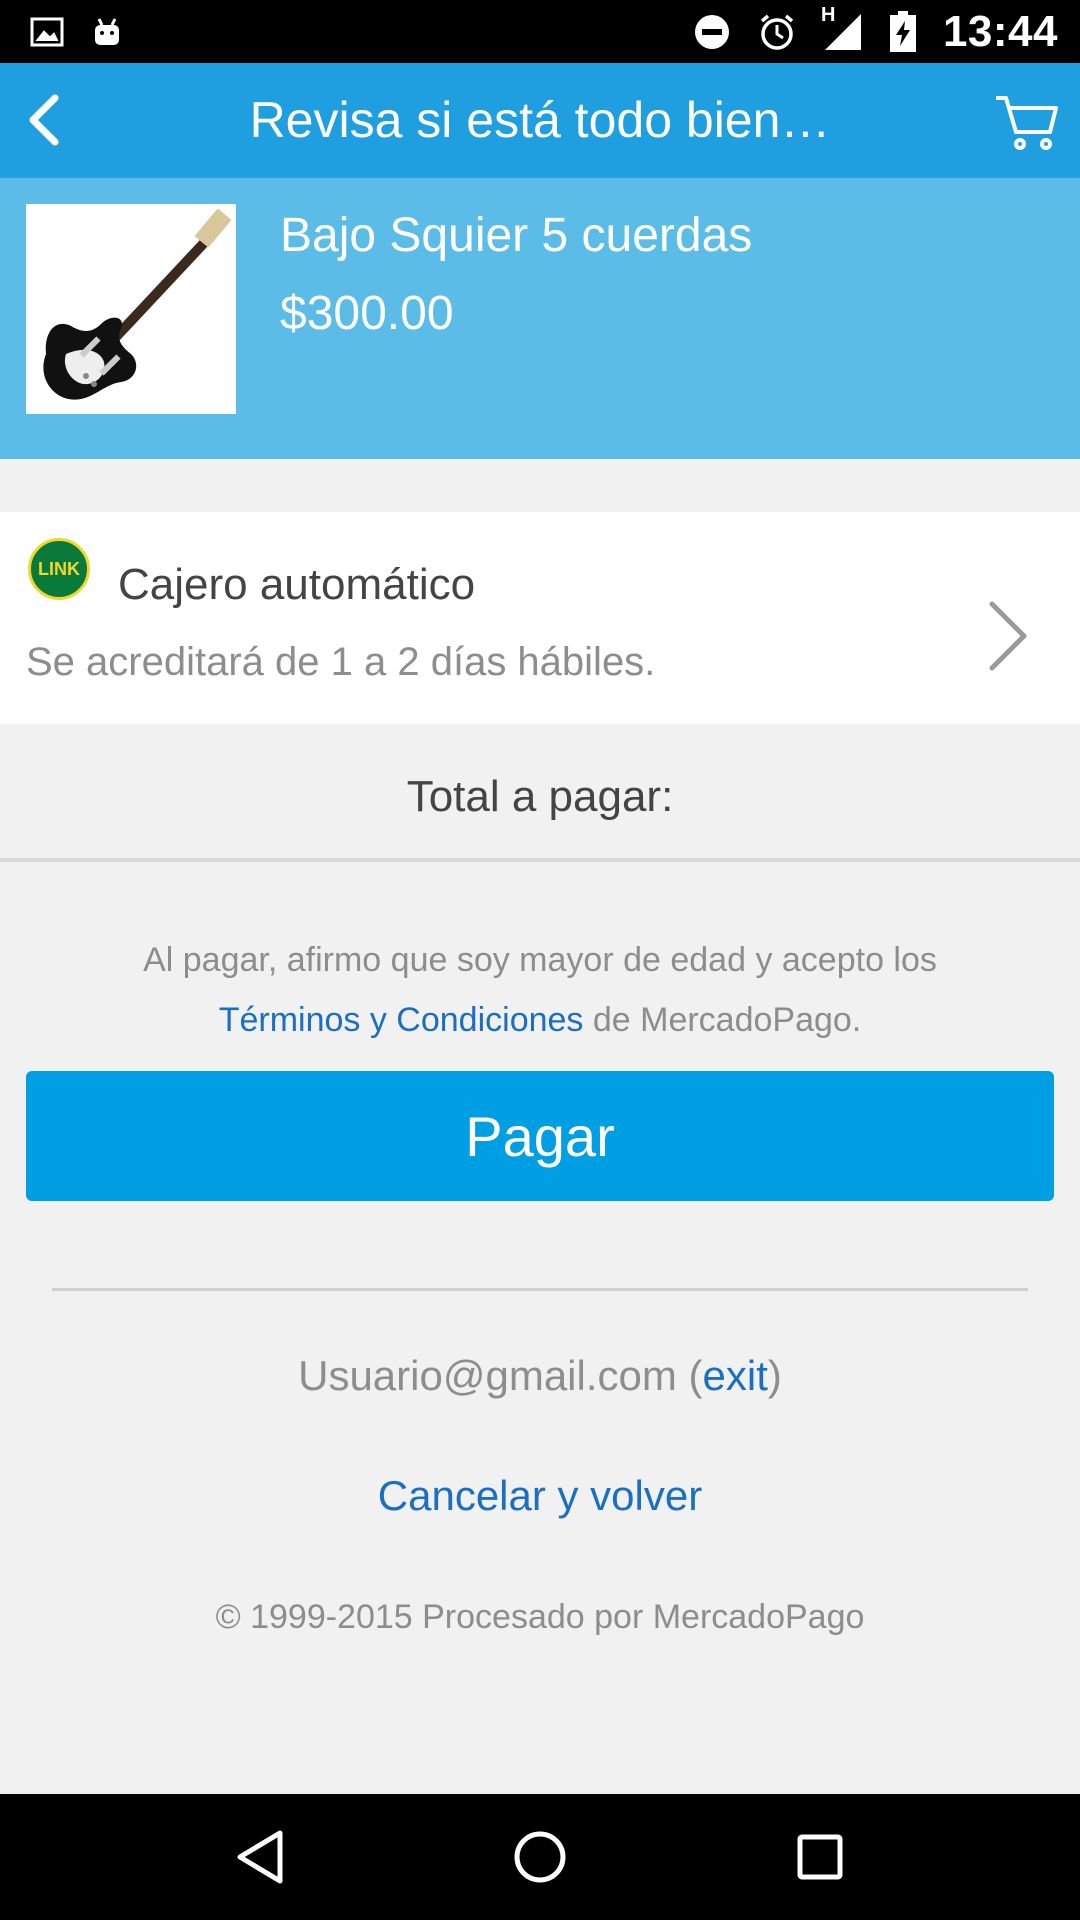 The height and width of the screenshot is (1920, 1080). What do you see at coordinates (903, 31) in the screenshot?
I see `battery-charging-icon` at bounding box center [903, 31].